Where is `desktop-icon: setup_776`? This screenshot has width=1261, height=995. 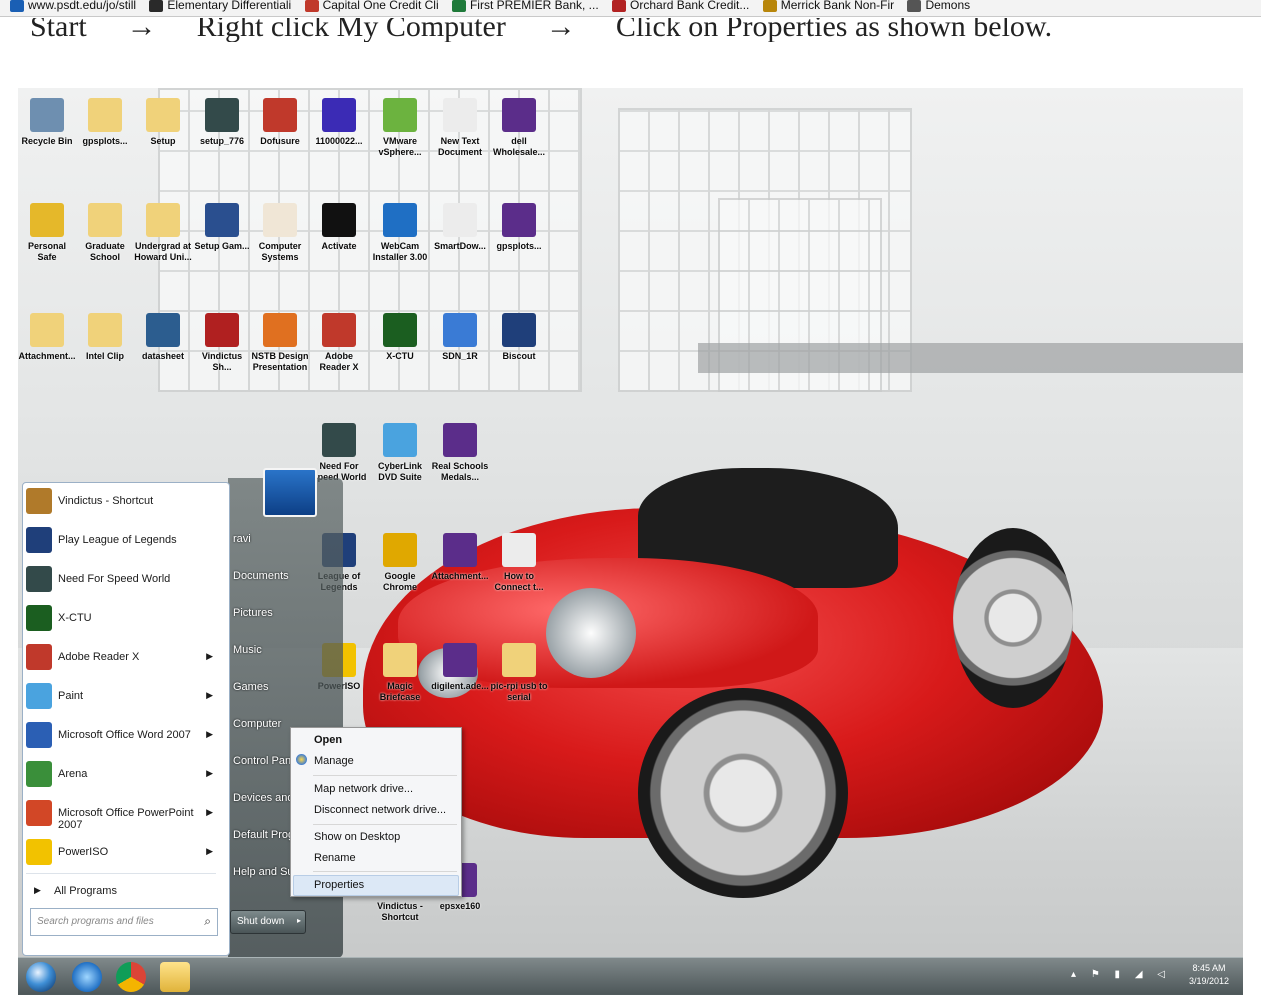 desktop-icon: setup_776 is located at coordinates (222, 122).